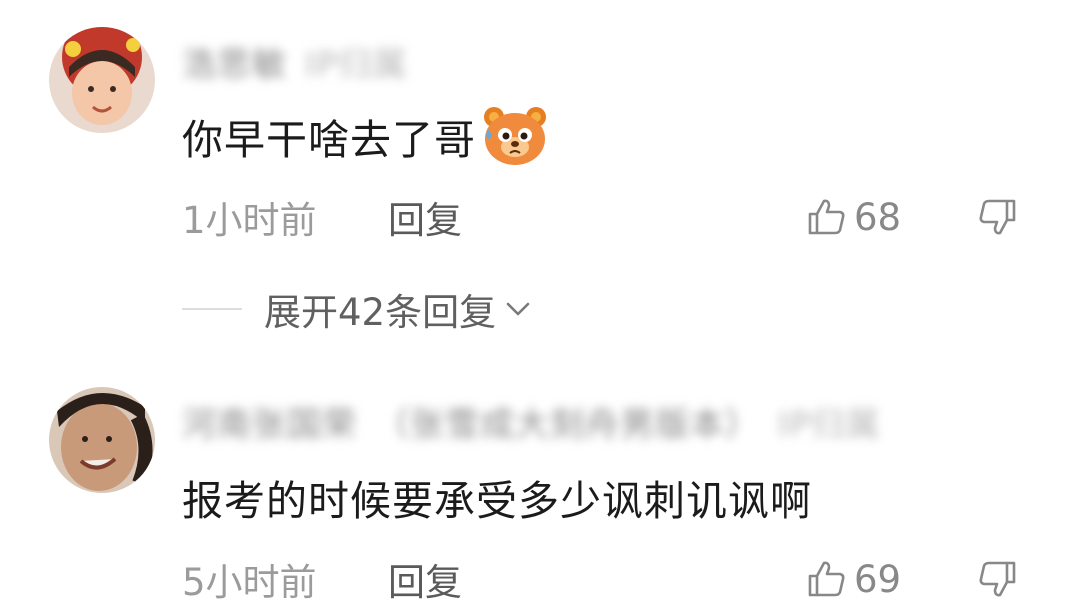 Image resolution: width=1079 pixels, height=614 pixels. What do you see at coordinates (212, 309) in the screenshot?
I see `divider` at bounding box center [212, 309].